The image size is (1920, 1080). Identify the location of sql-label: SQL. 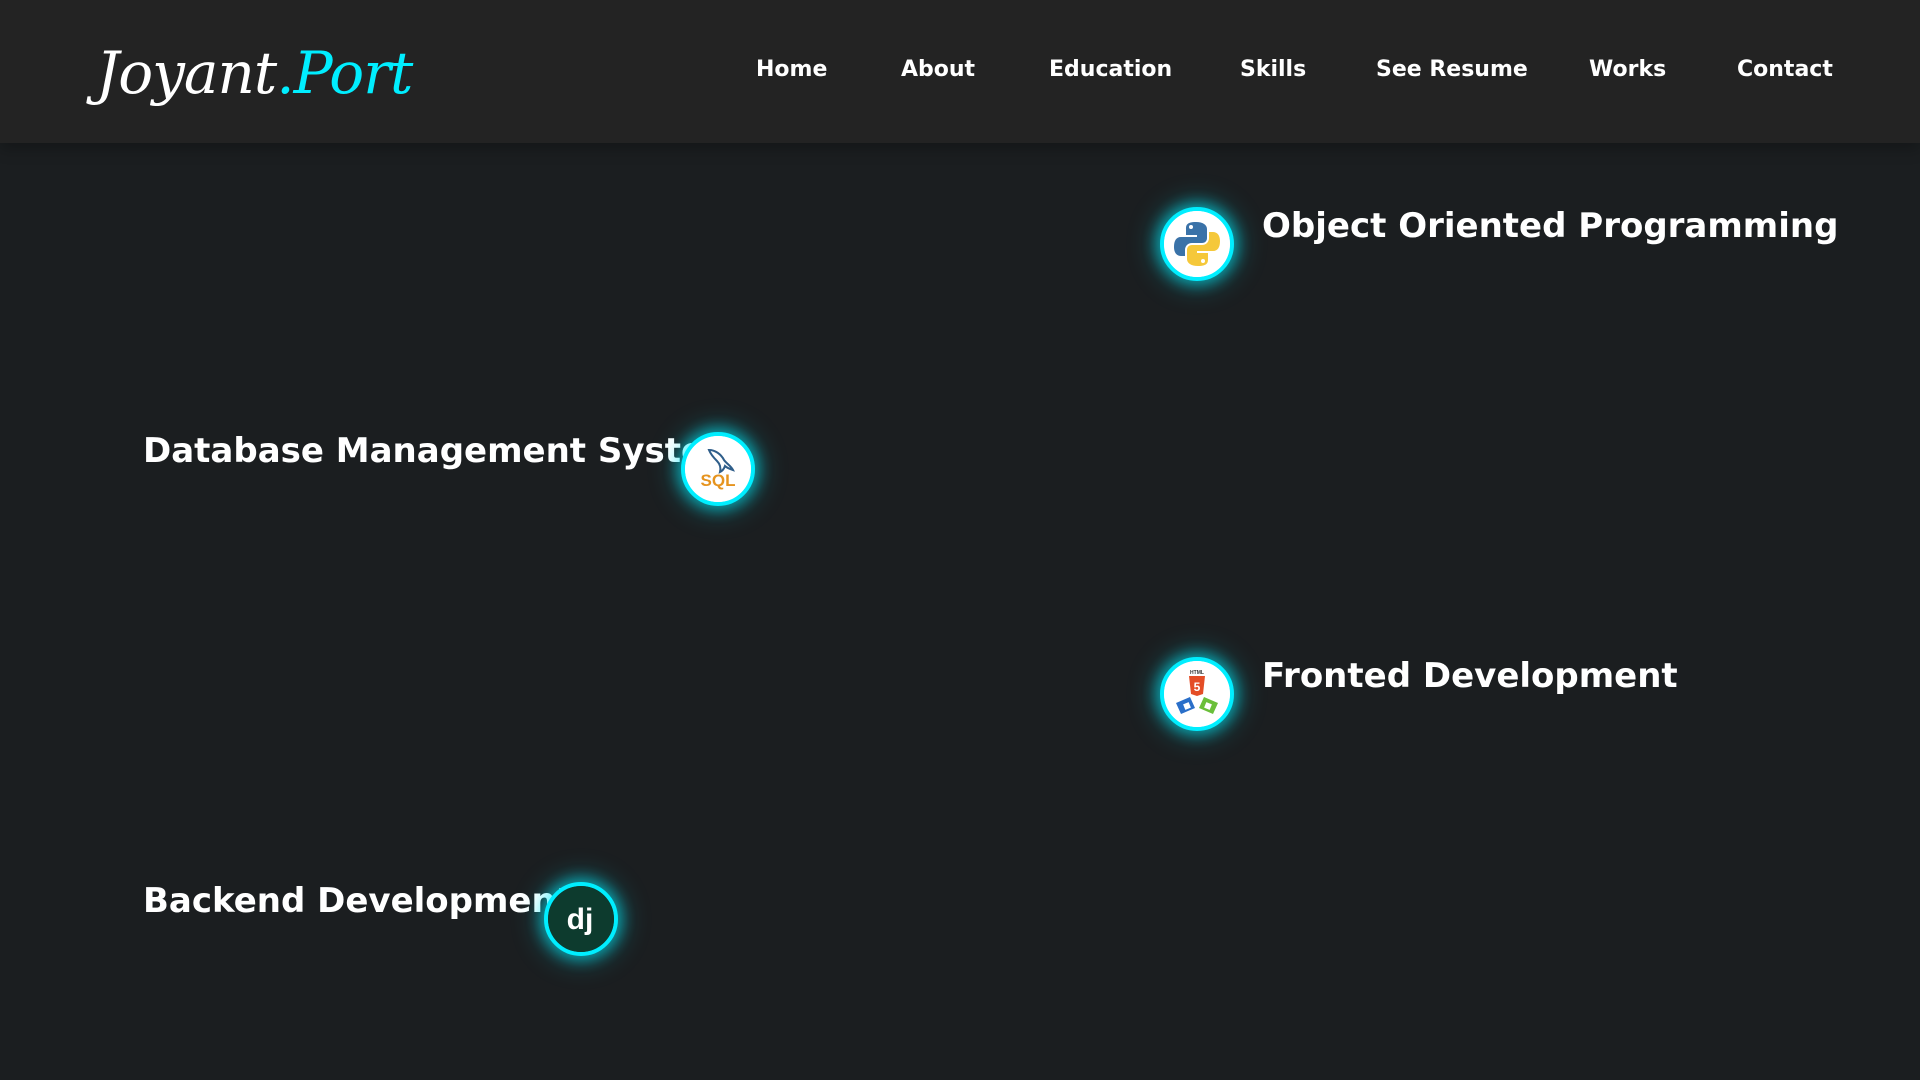
(718, 480).